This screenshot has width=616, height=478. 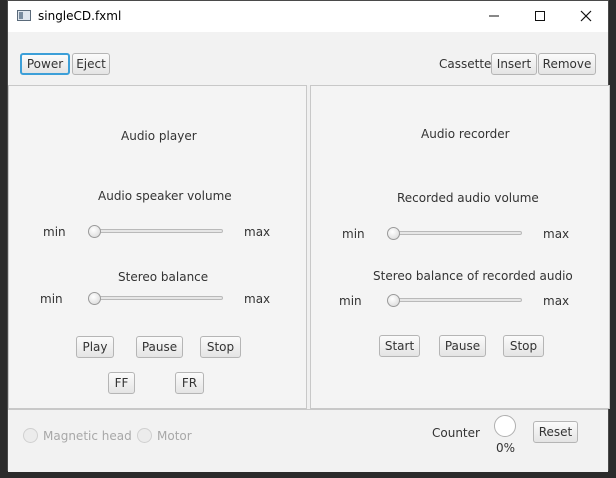 What do you see at coordinates (308, 58) in the screenshot?
I see `toolbar: Power Eject Cassette Insert Remove` at bounding box center [308, 58].